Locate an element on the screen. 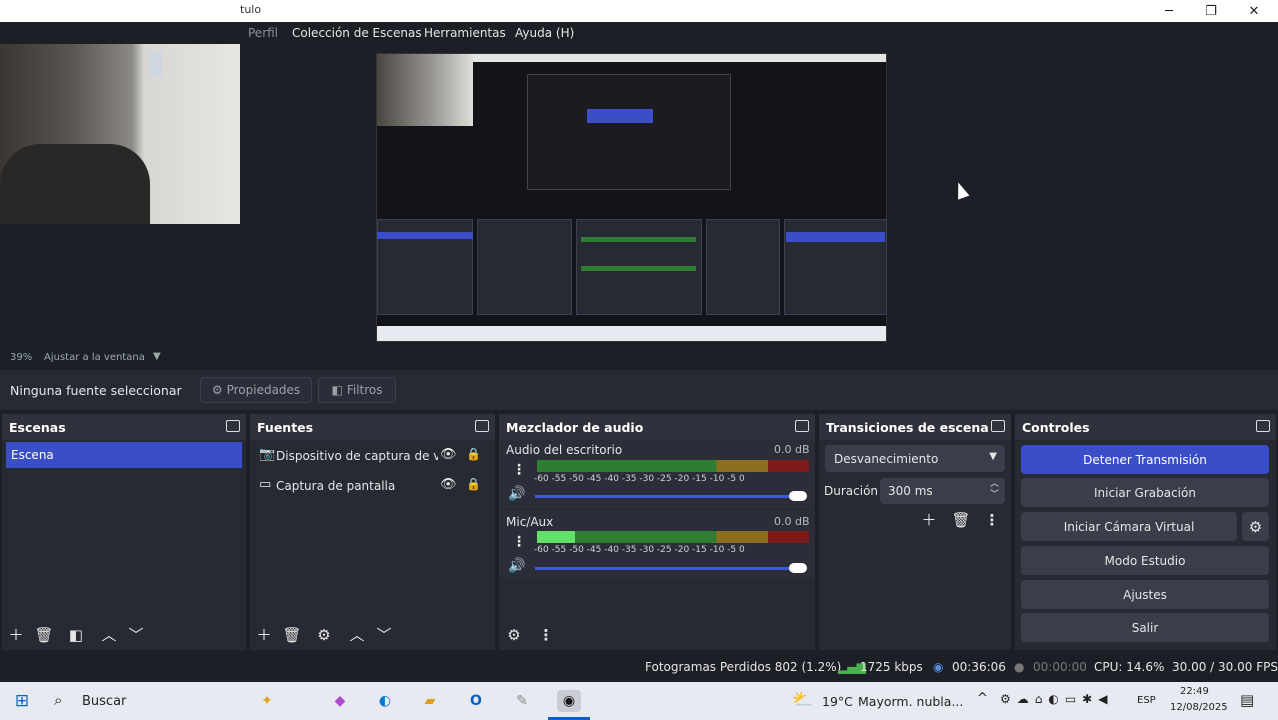  cpu-usage: CPU: 14.6% is located at coordinates (1129, 667).